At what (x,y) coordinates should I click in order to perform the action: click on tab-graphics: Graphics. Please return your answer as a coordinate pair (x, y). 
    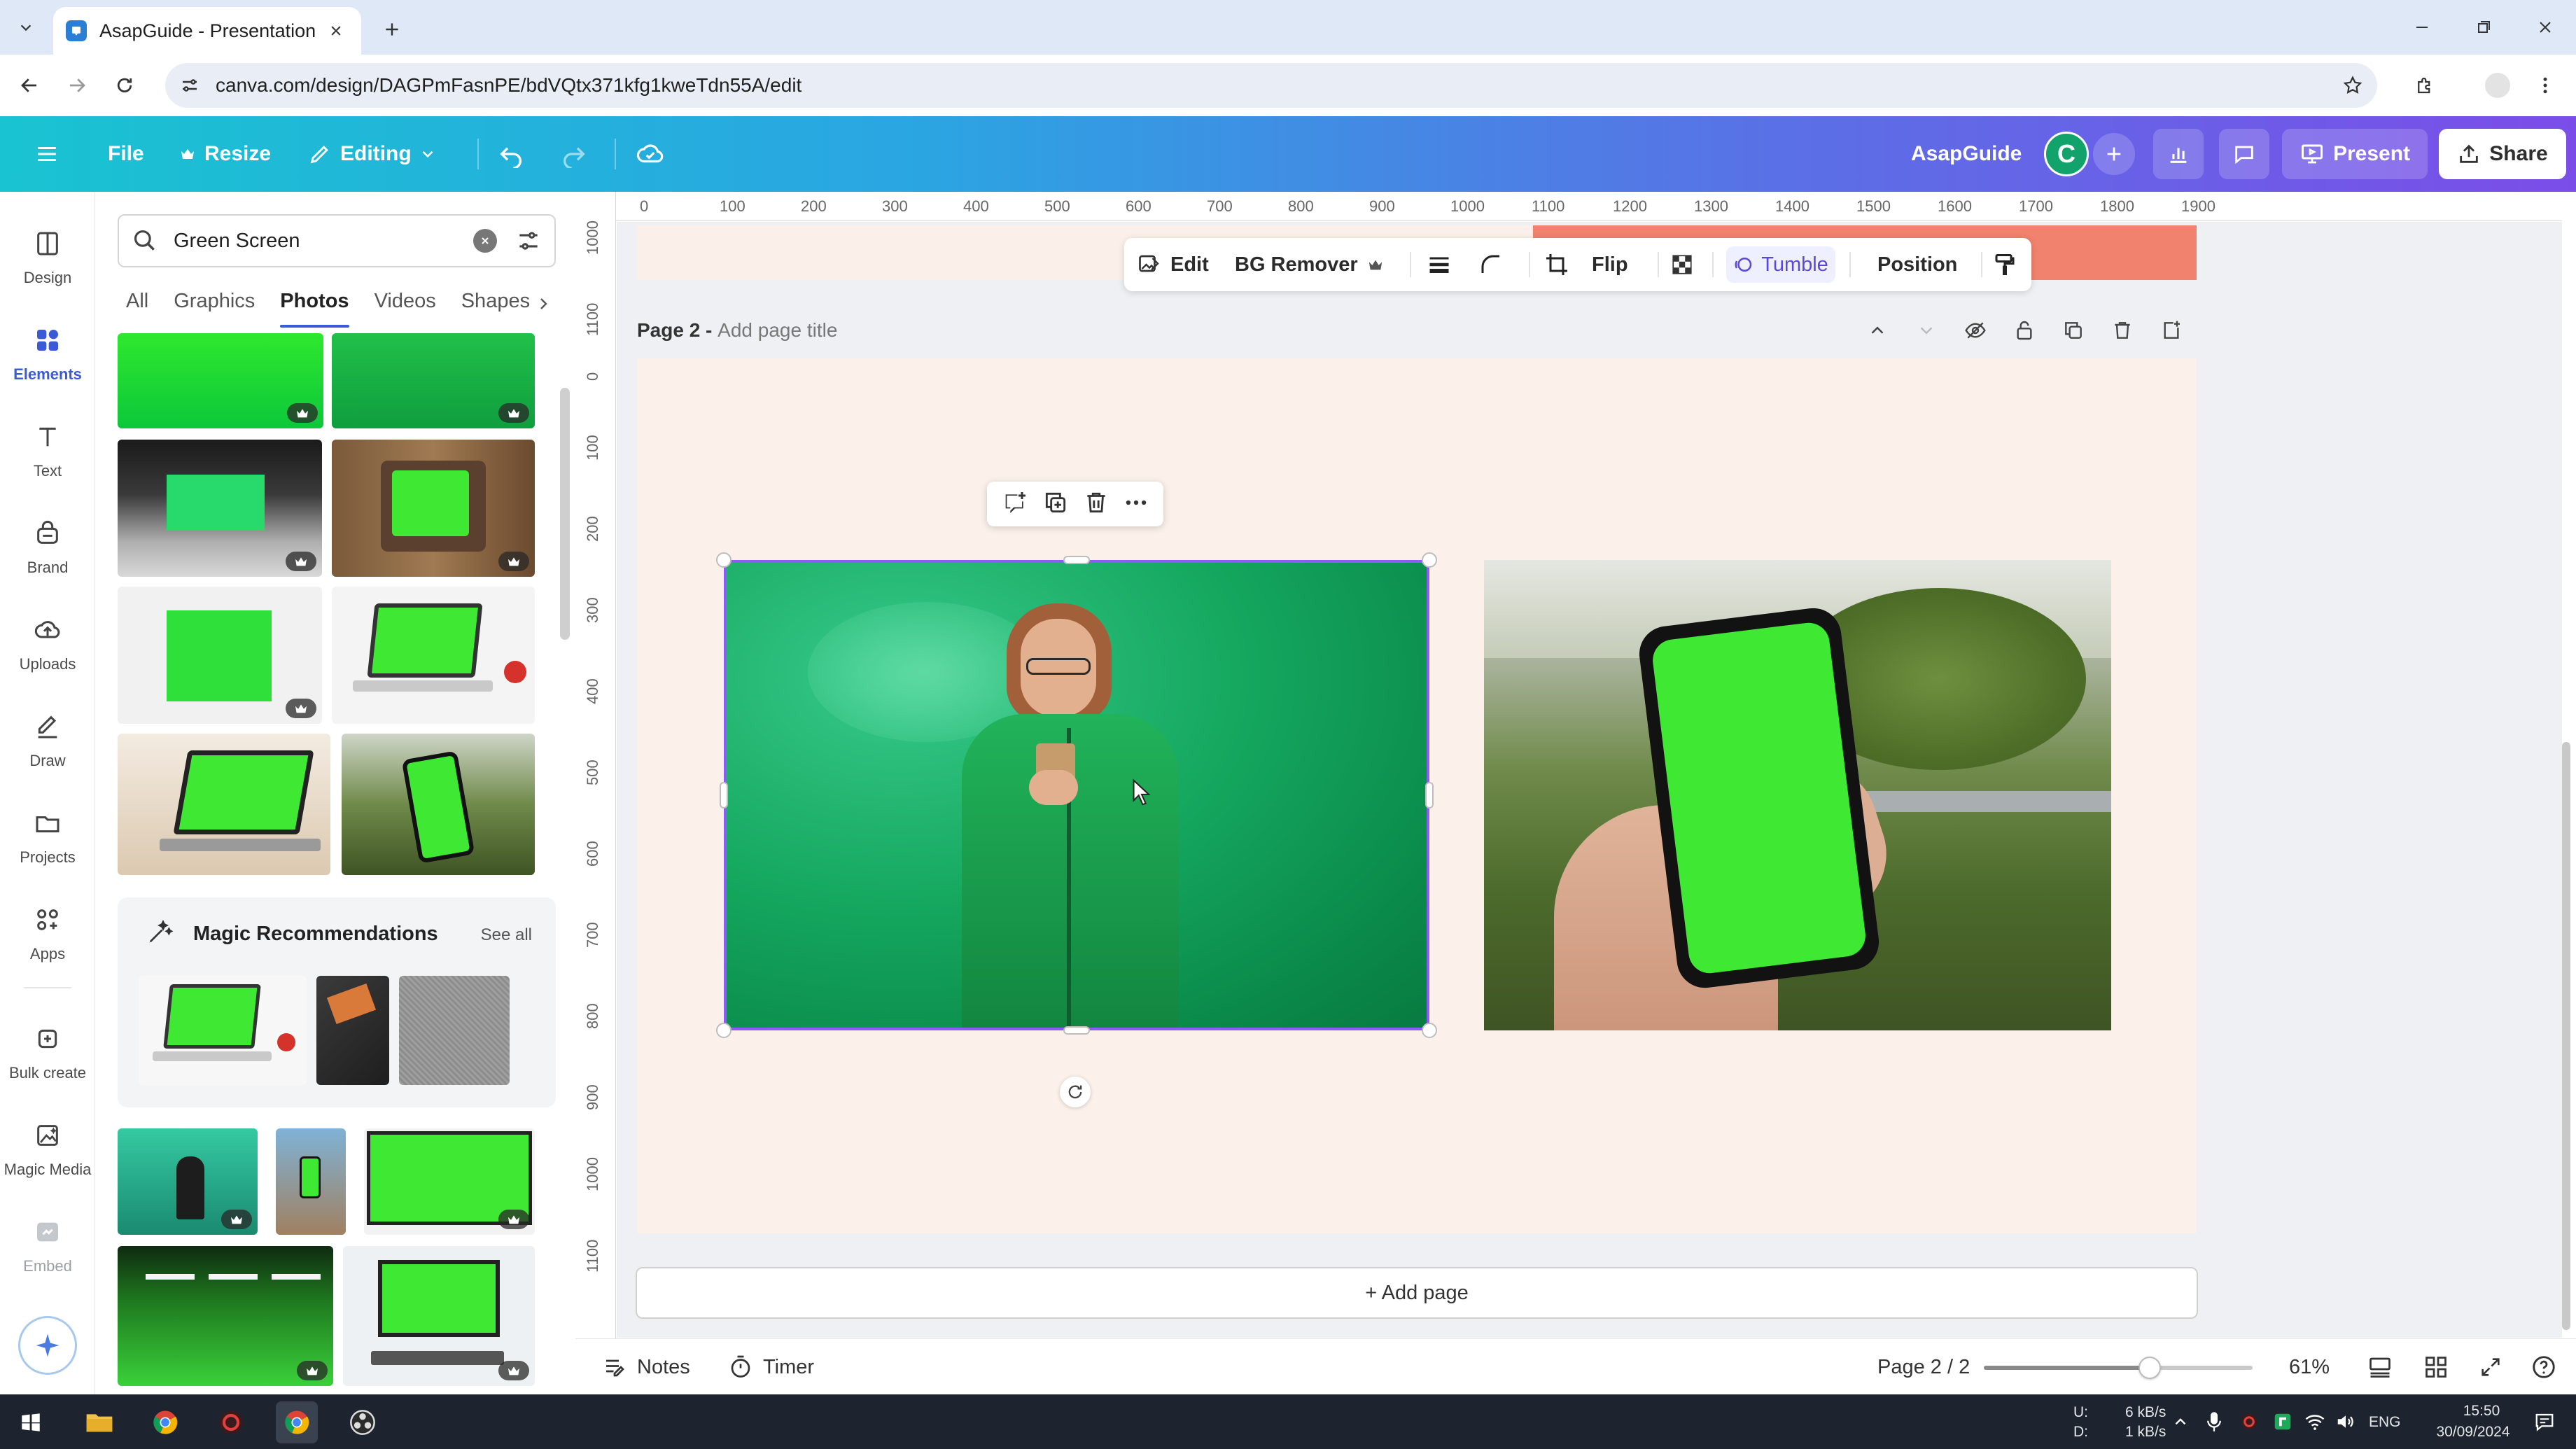
    Looking at the image, I should click on (214, 309).